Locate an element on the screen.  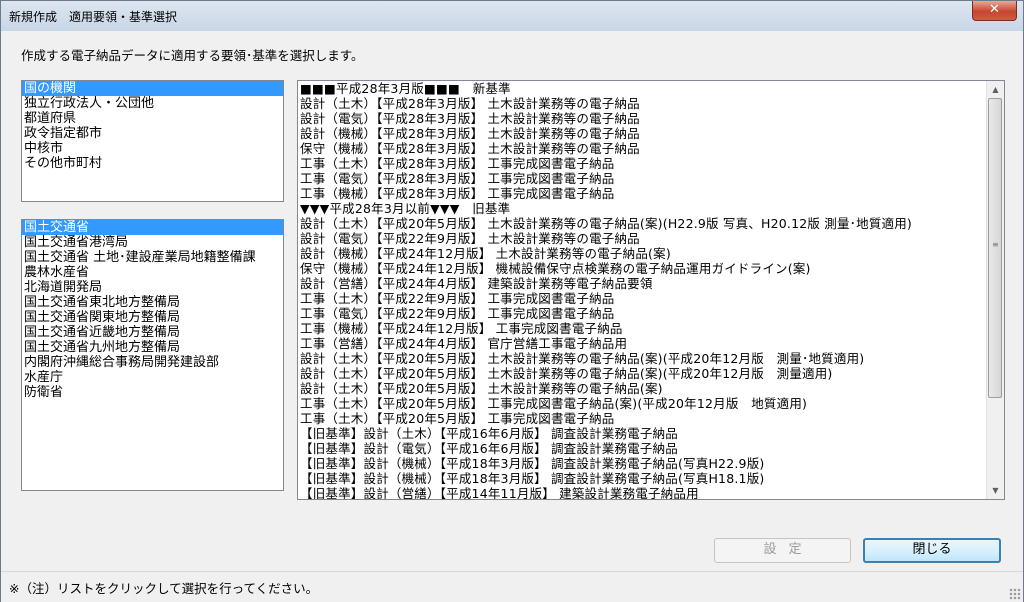
scroll-up-icon: ▲ is located at coordinates (995, 89).